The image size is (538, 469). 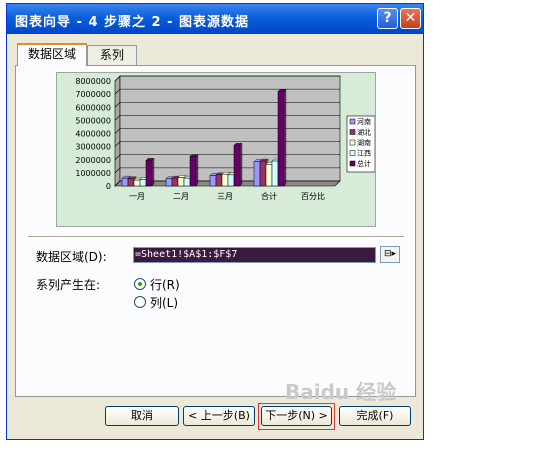 What do you see at coordinates (164, 302) in the screenshot?
I see `radio-columns-label: 列(L)` at bounding box center [164, 302].